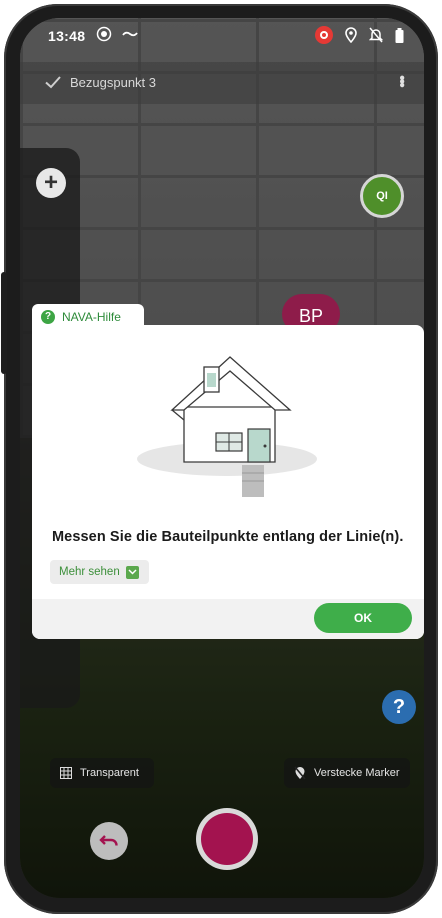 The image size is (442, 918). Describe the element at coordinates (222, 36) in the screenshot. I see `status-bar: 13:48` at that location.